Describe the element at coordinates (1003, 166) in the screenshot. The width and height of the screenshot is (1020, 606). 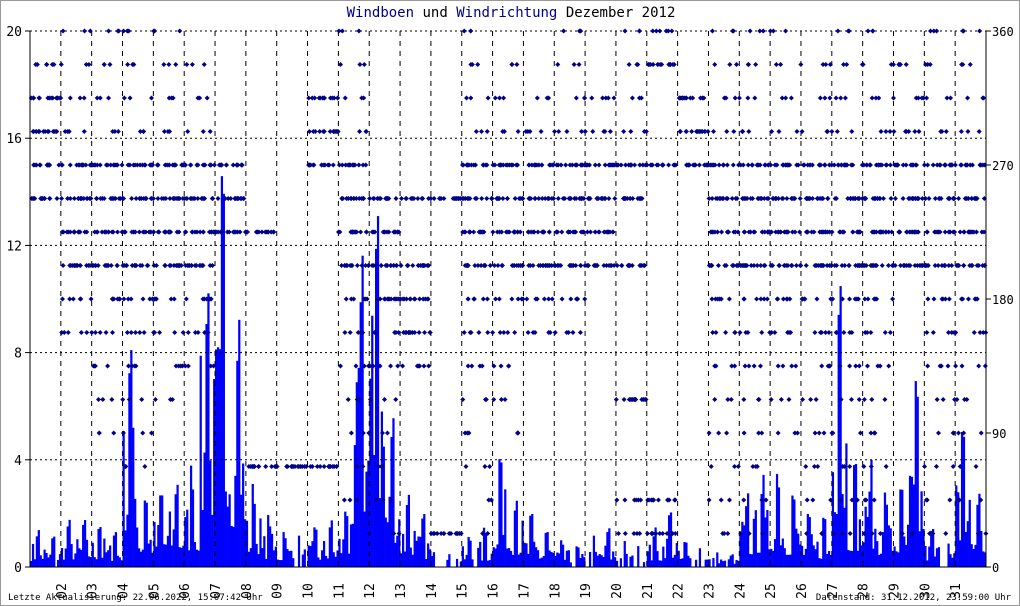
I see `y-tick-label-right: 270` at that location.